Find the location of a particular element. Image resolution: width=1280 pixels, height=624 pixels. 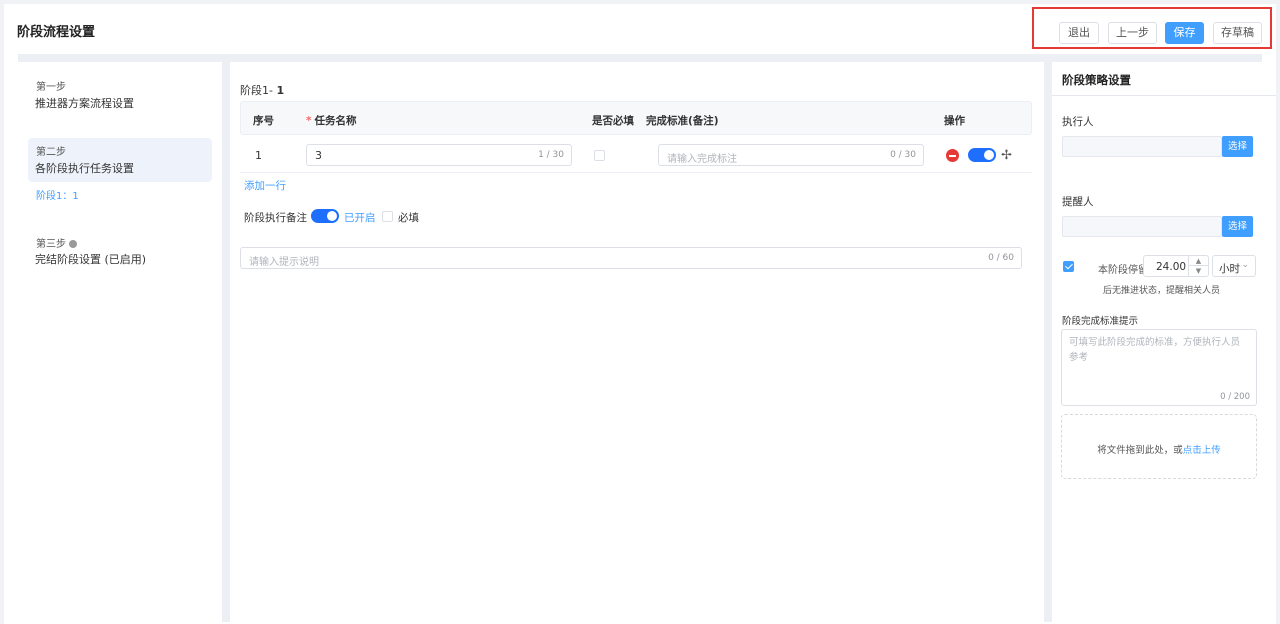

step-3-name: 完结阶段设置 (已启用) is located at coordinates (90, 259).